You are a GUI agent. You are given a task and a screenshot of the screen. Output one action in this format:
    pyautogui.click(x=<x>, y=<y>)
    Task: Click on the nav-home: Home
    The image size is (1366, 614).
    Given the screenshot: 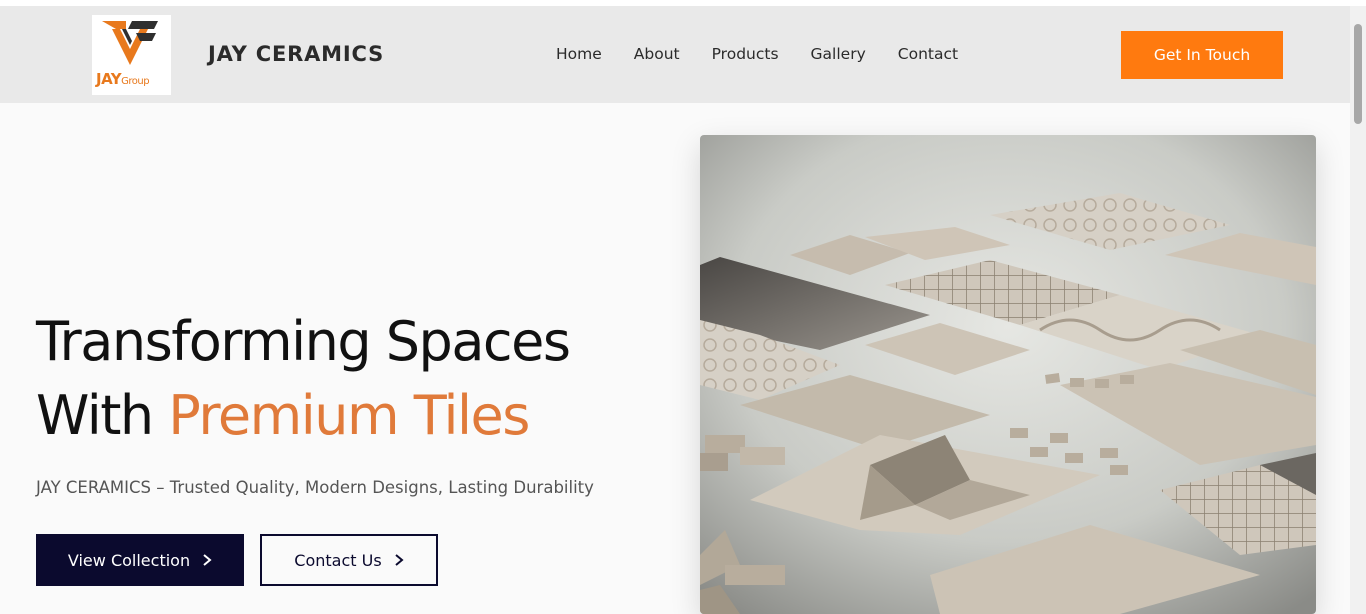 What is the action you would take?
    pyautogui.click(x=579, y=54)
    